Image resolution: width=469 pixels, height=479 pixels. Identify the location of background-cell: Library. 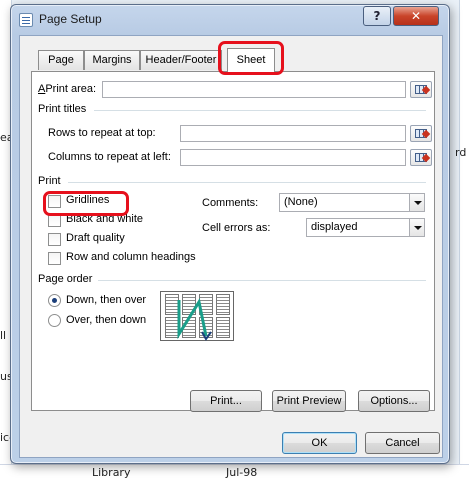
(111, 472).